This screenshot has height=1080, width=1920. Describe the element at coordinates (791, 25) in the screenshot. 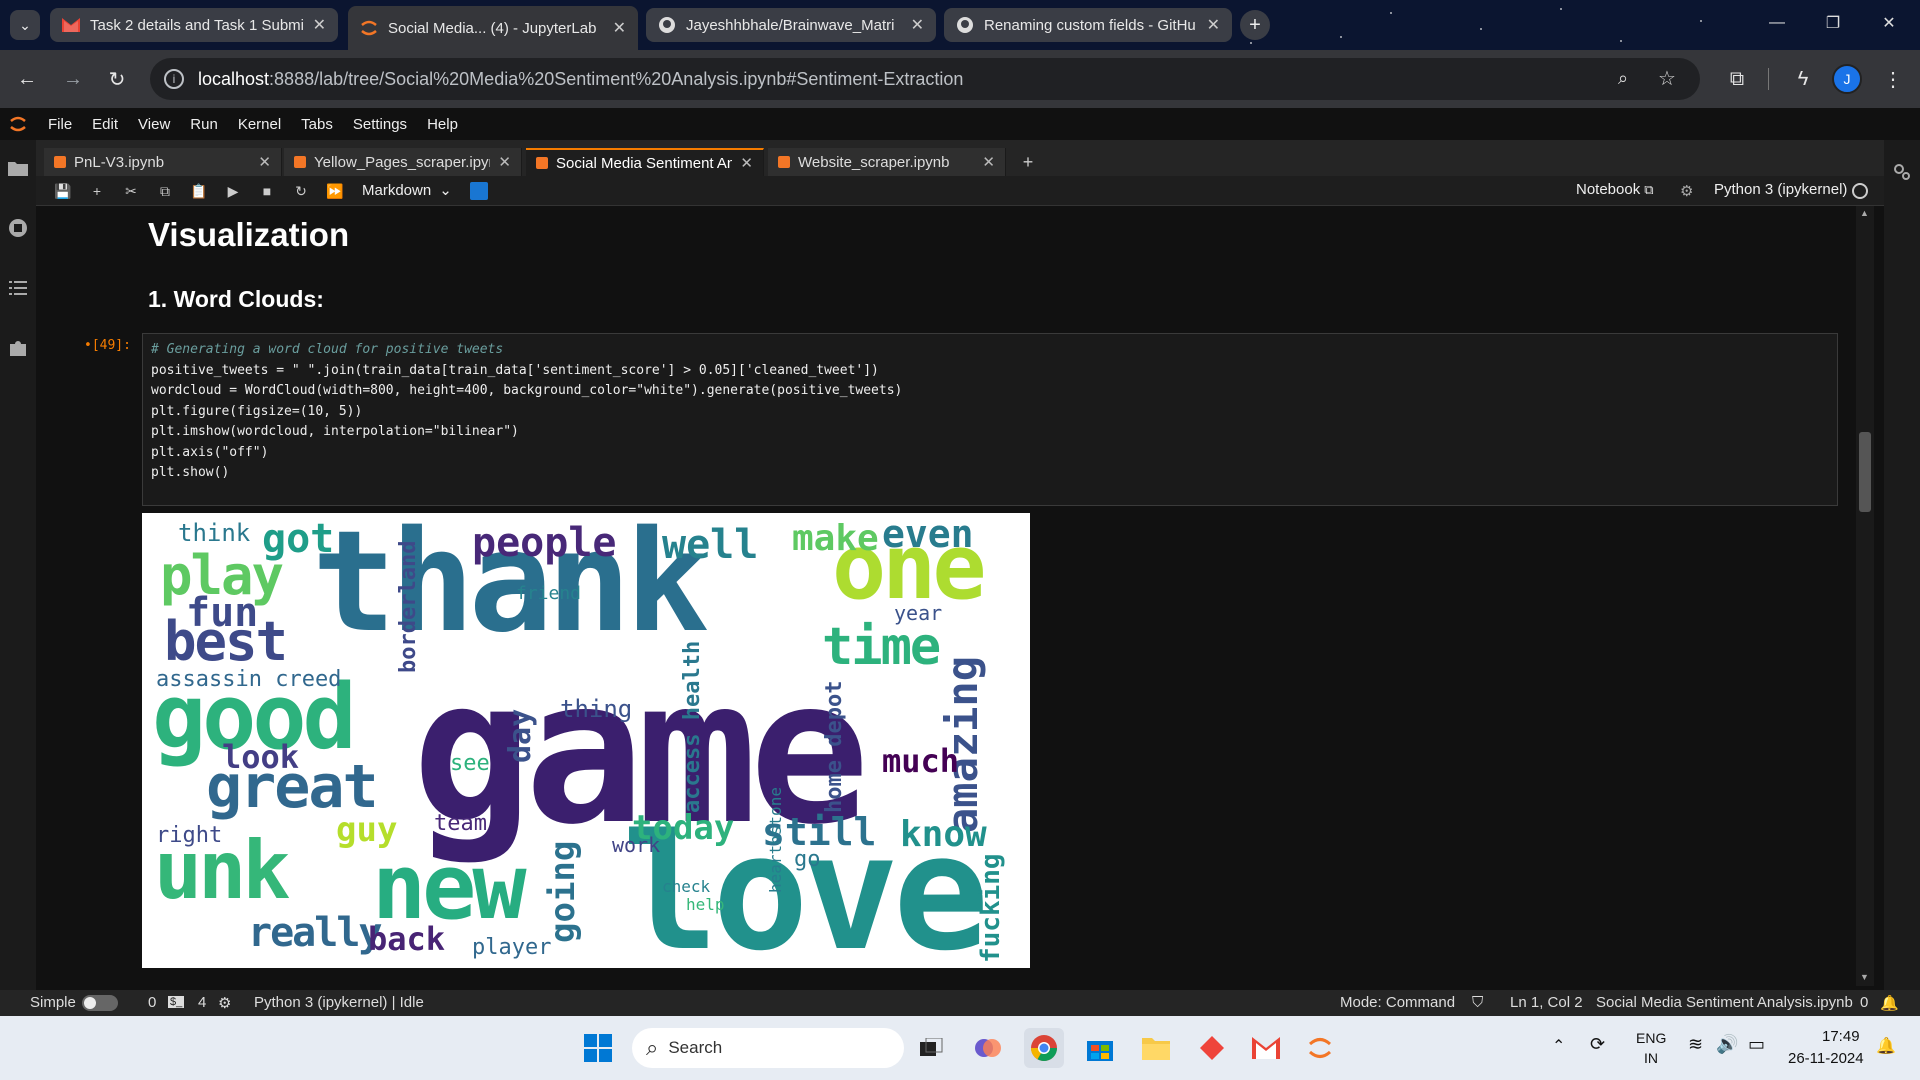

I see `browser-tab-github-1: Jayeshhbhale/Brainwave_Matri ✕` at that location.